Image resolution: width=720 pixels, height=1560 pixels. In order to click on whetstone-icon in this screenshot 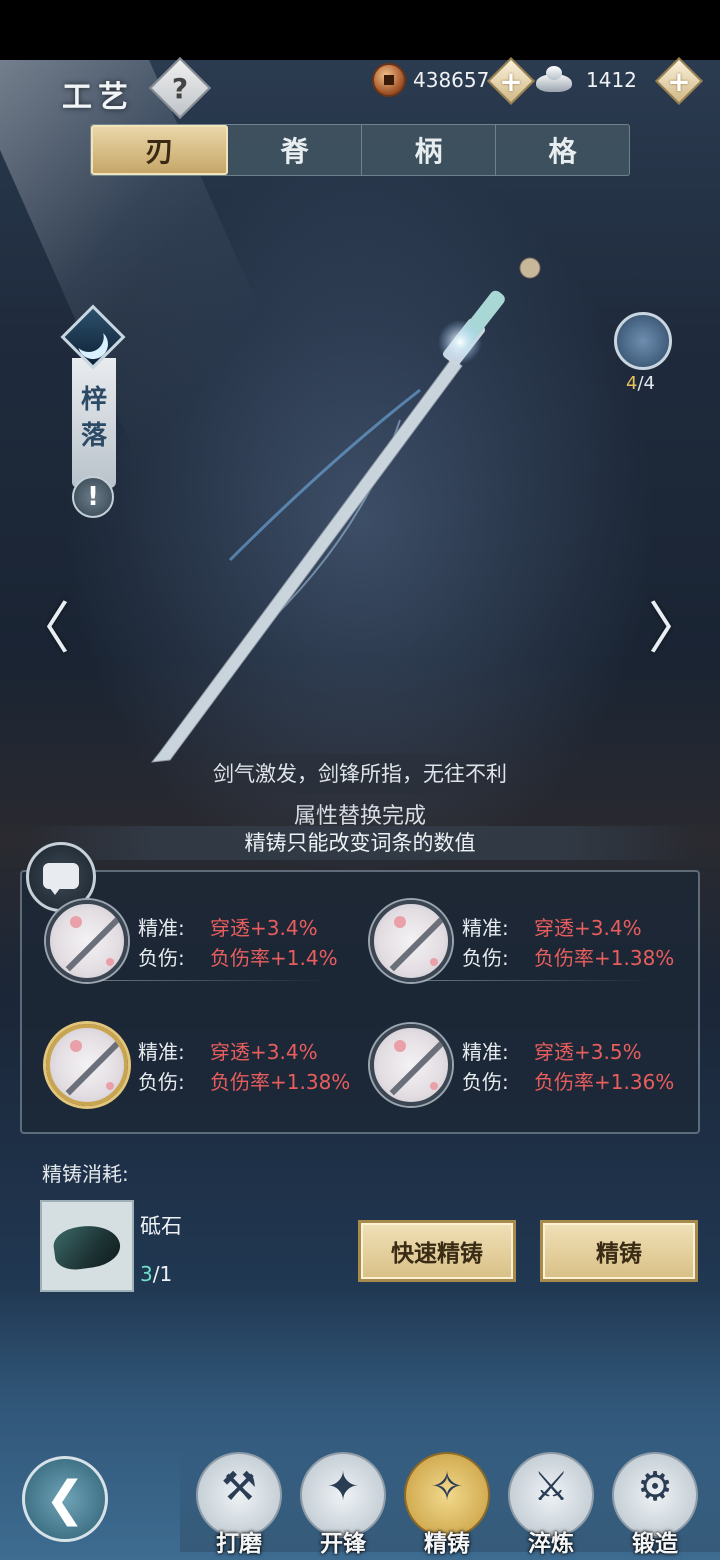, I will do `click(87, 1247)`.